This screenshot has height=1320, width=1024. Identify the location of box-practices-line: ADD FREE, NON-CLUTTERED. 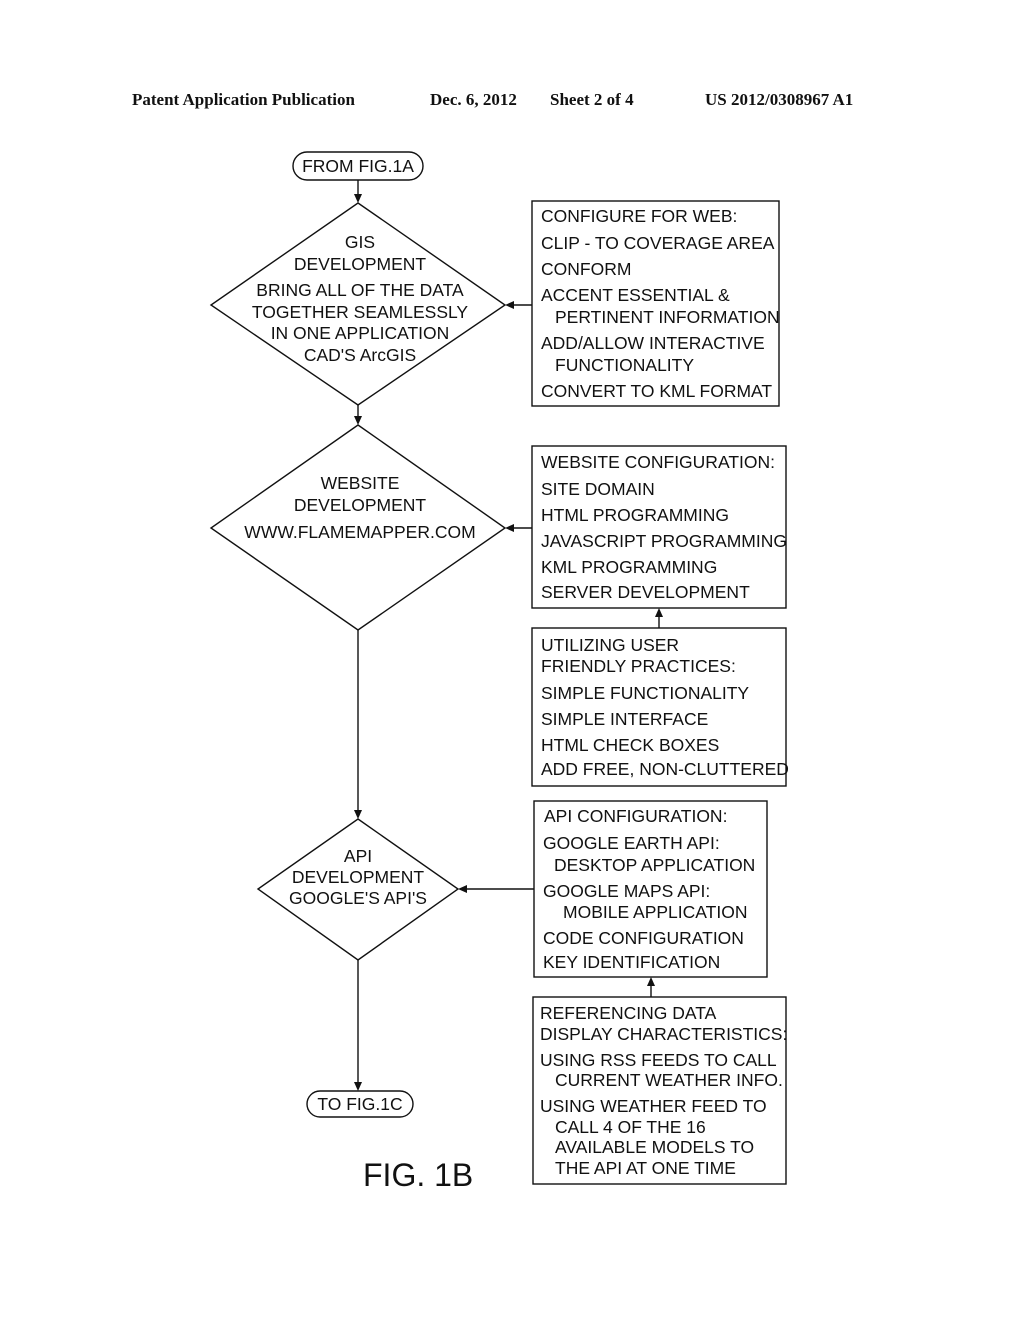
(665, 769).